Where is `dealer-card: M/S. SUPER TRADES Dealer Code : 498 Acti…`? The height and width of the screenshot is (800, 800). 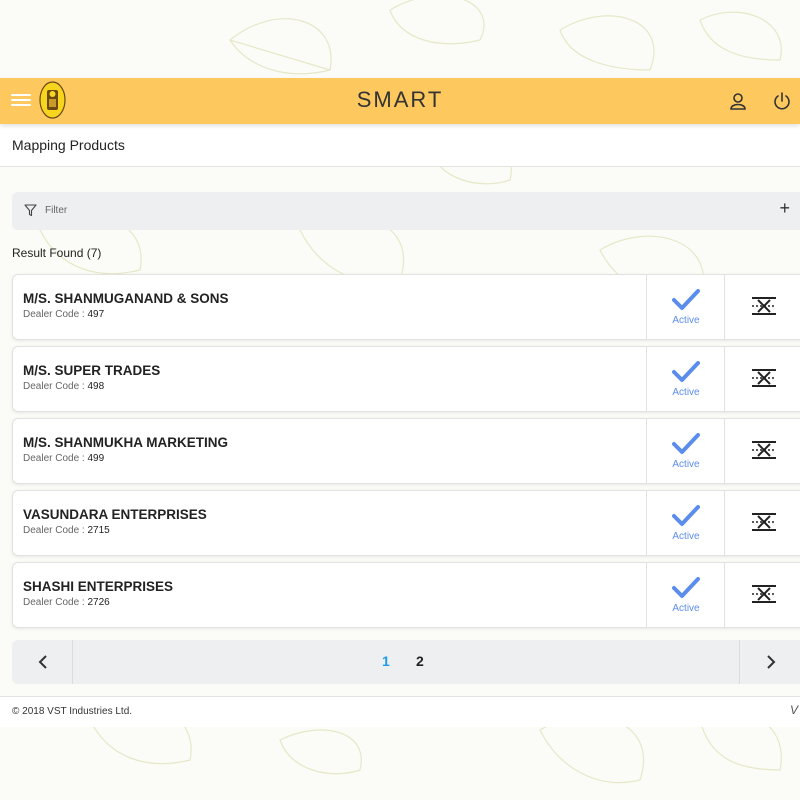 dealer-card: M/S. SUPER TRADES Dealer Code : 498 Acti… is located at coordinates (406, 379).